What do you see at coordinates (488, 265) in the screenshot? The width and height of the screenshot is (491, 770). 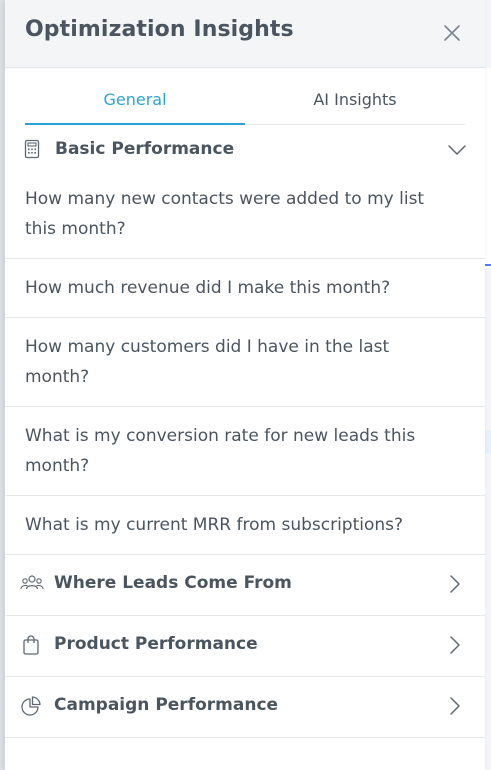 I see `background-line` at bounding box center [488, 265].